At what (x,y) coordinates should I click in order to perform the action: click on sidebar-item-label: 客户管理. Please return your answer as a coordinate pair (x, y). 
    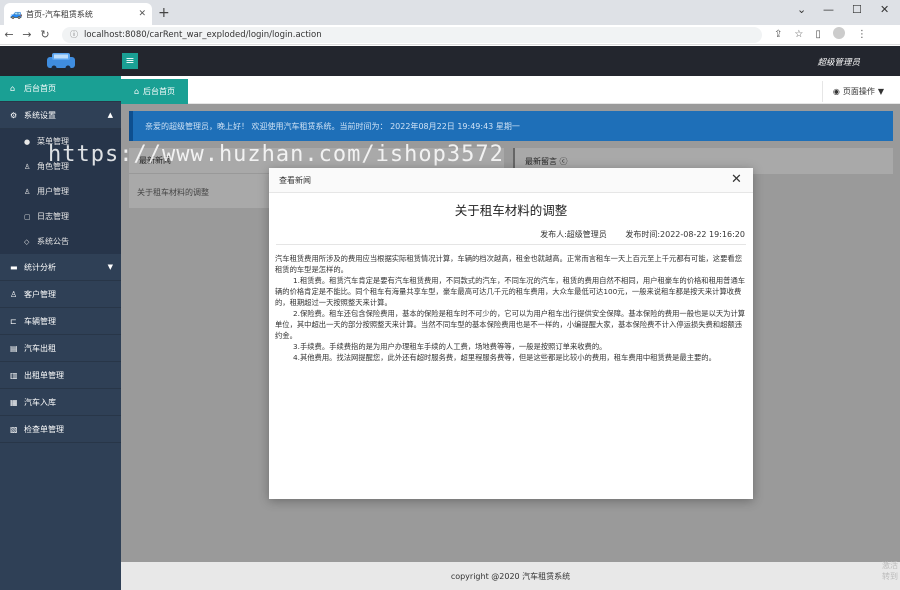
    Looking at the image, I should click on (40, 294).